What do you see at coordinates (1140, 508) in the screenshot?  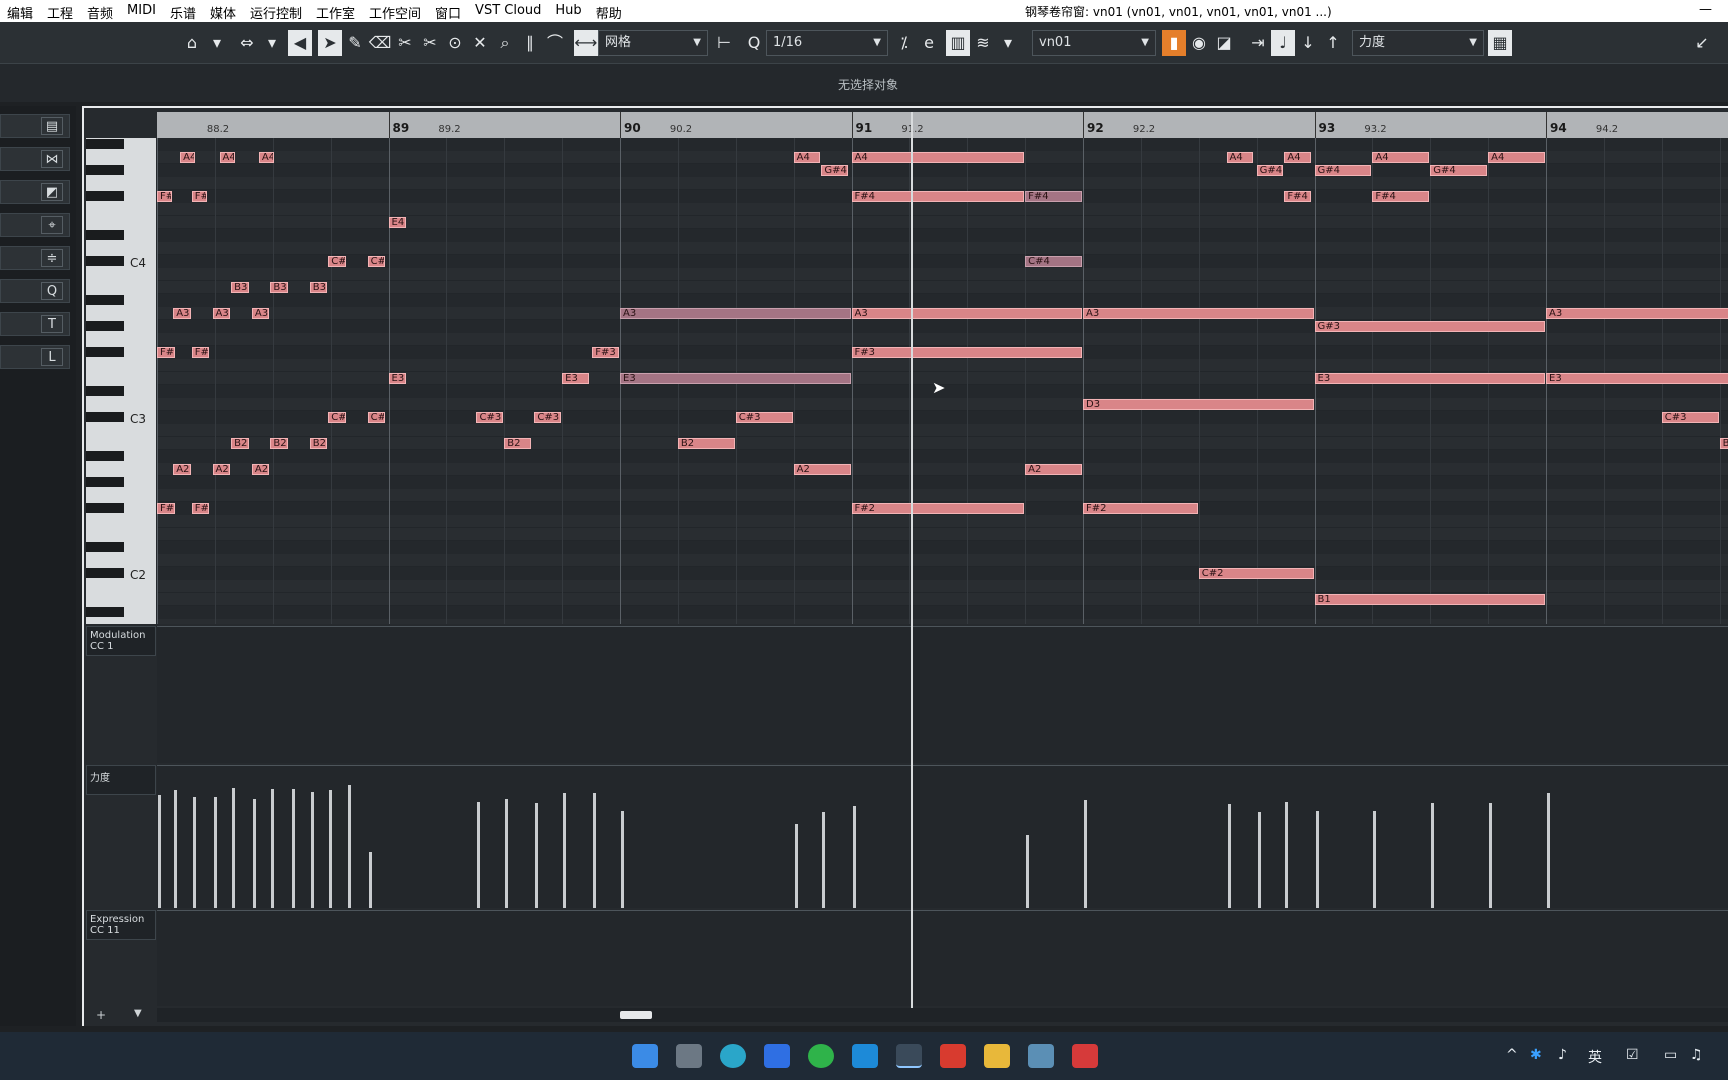 I see `midi-note: F#2` at bounding box center [1140, 508].